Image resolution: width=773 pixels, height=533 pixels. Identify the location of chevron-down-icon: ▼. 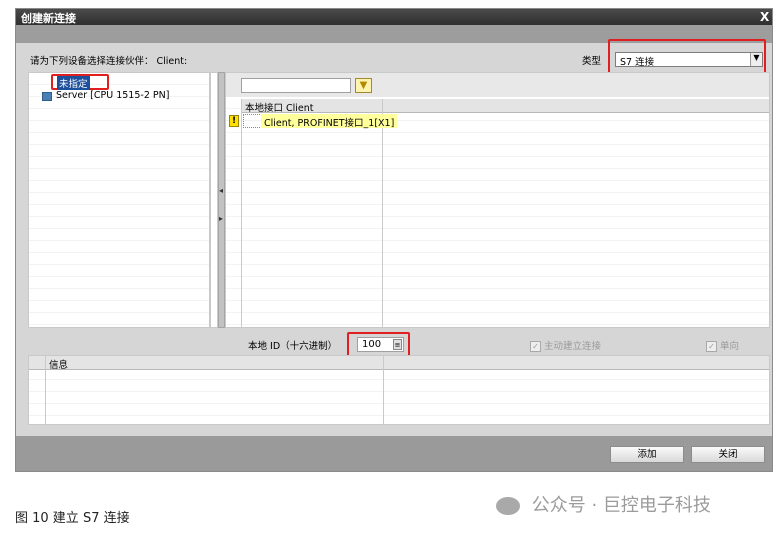
(756, 59).